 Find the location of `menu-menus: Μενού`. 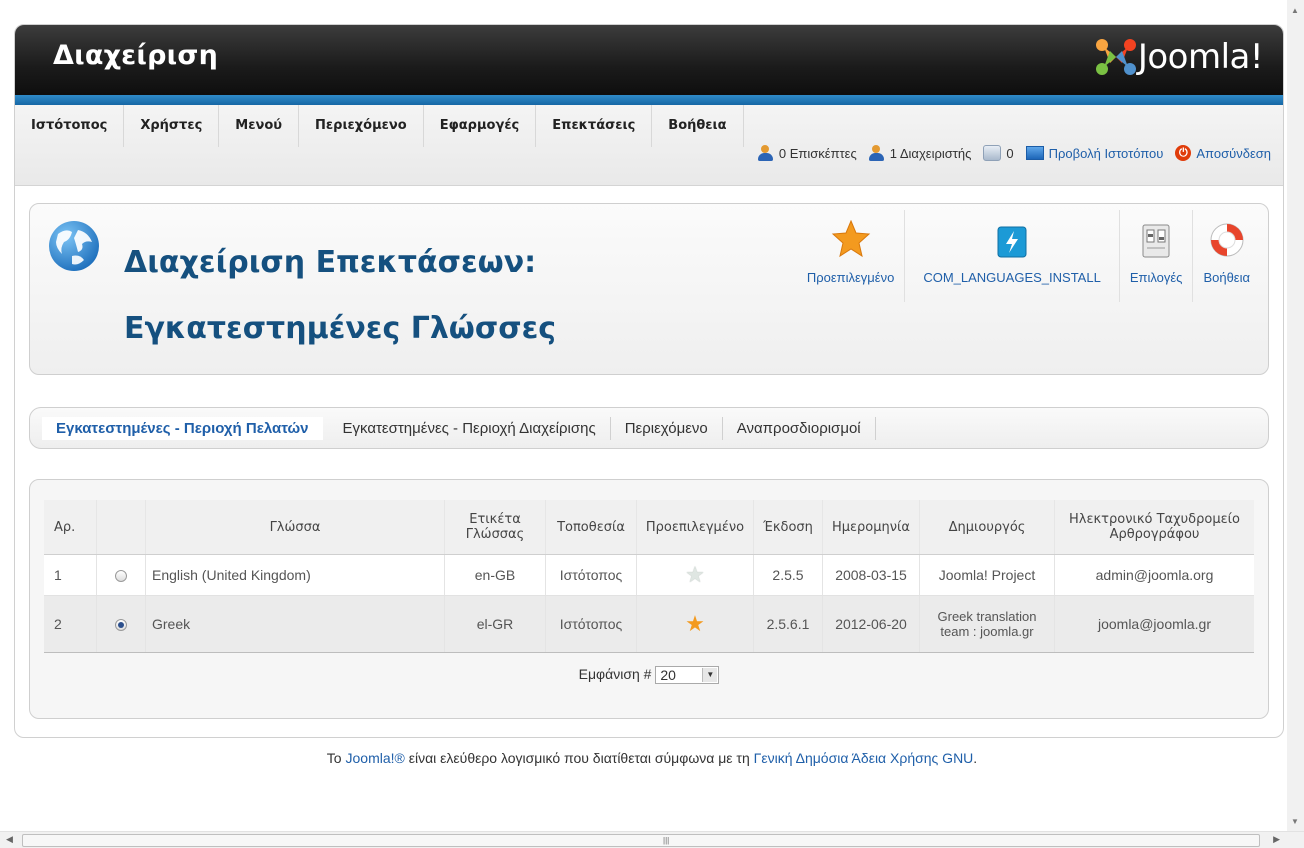

menu-menus: Μενού is located at coordinates (259, 126).